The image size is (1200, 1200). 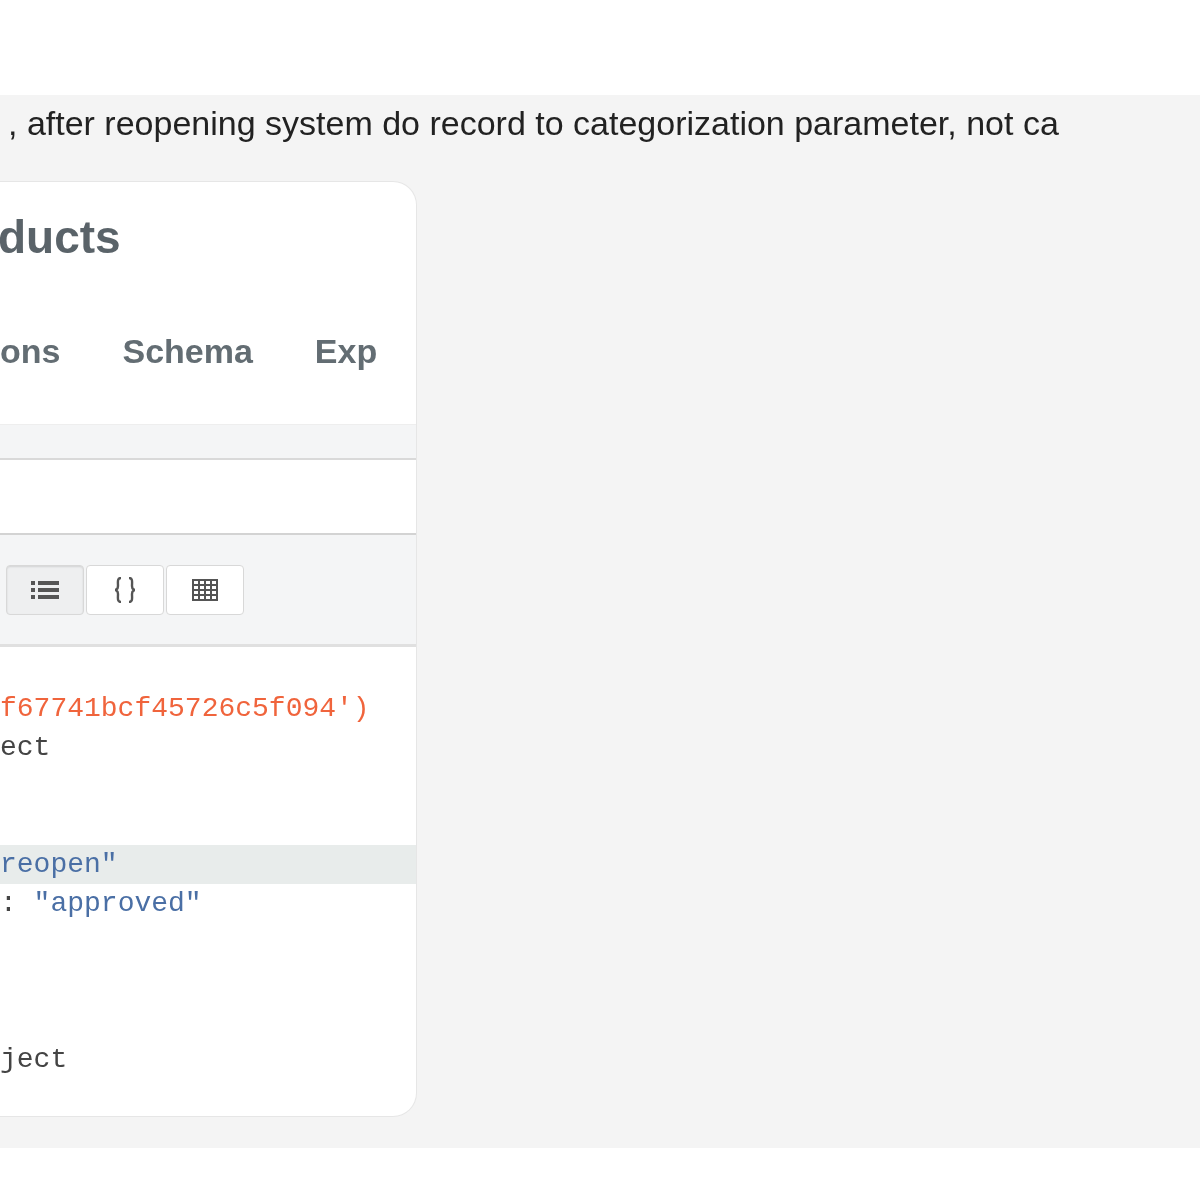 I want to click on code-text: ject, so click(x=34, y=1059).